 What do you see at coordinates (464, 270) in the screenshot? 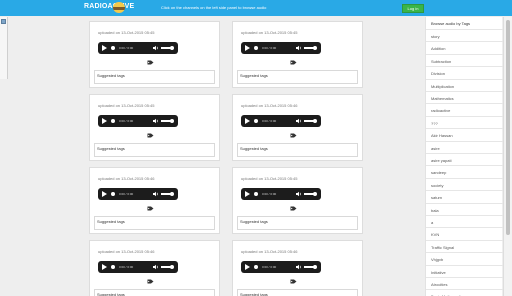
I see `tag-item: Initiative` at bounding box center [464, 270].